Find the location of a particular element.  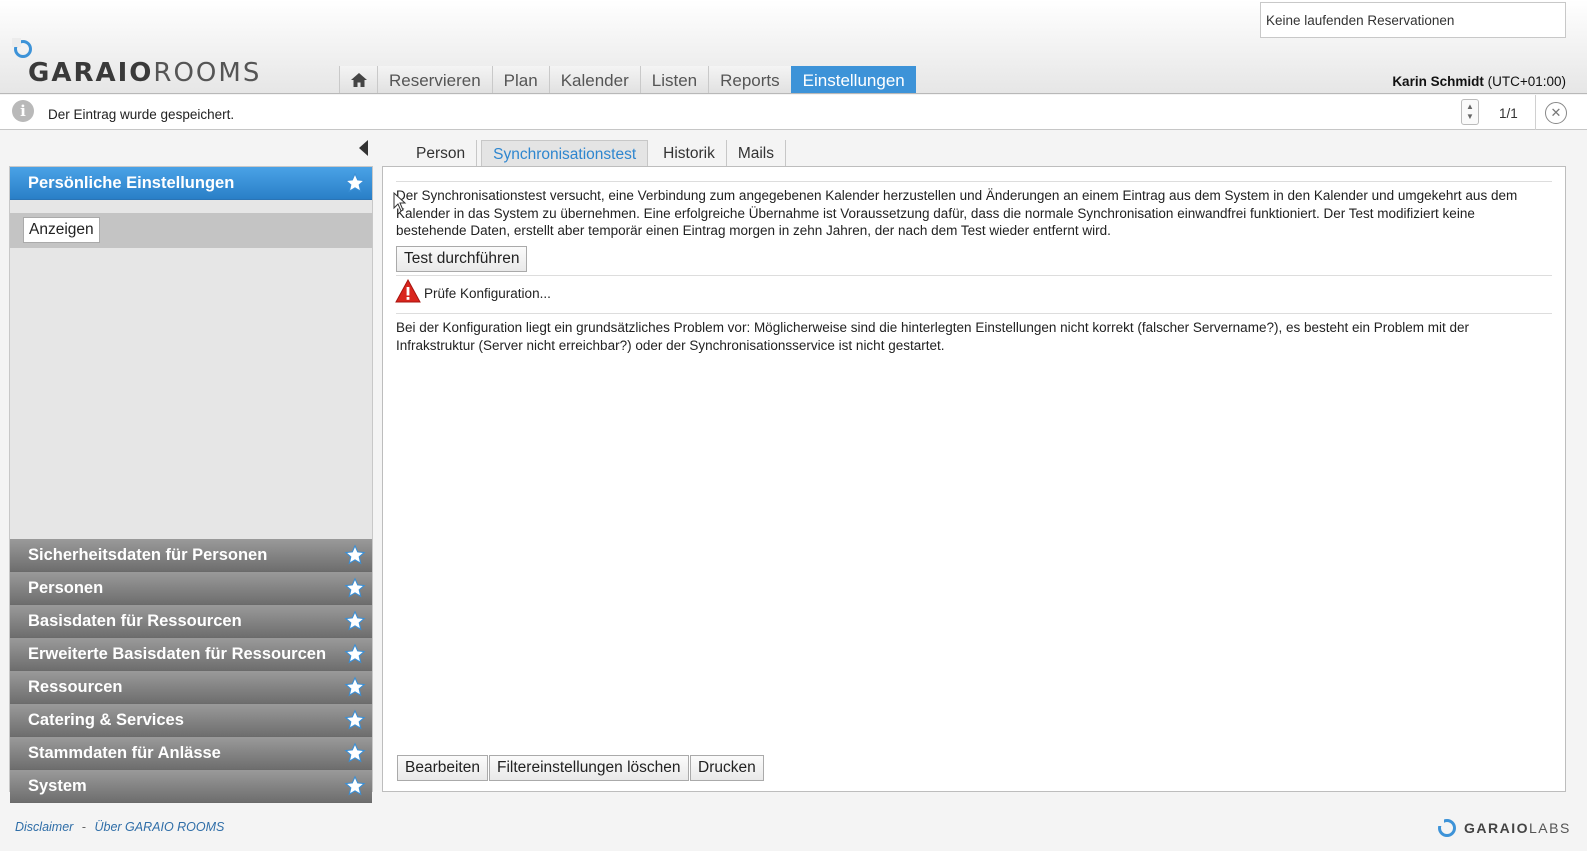

warning-icon is located at coordinates (408, 291).